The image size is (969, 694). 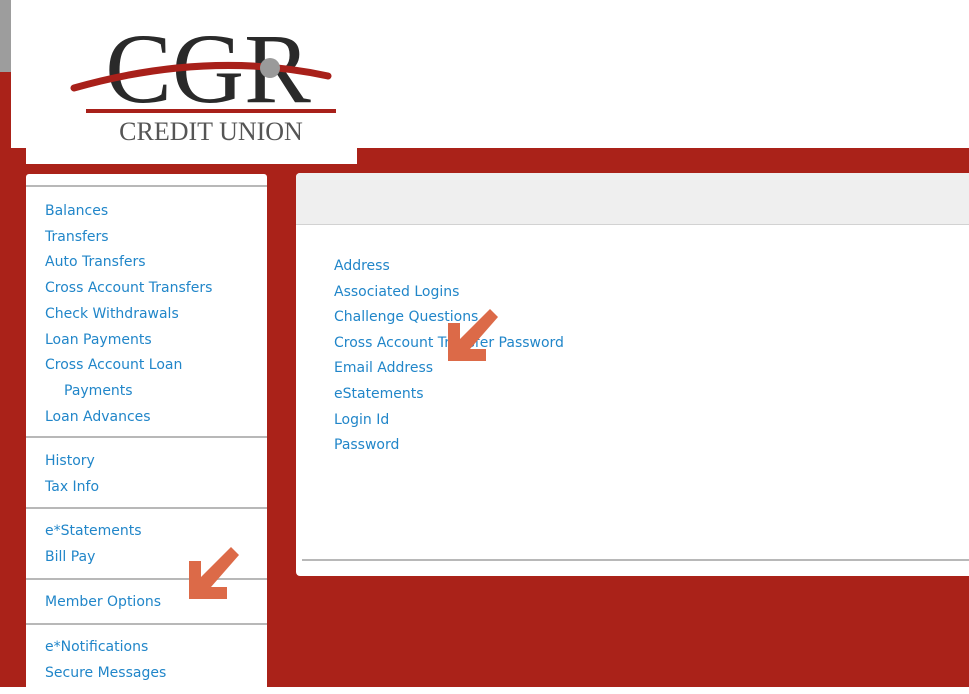 I want to click on option-password: Password, so click(x=449, y=446).